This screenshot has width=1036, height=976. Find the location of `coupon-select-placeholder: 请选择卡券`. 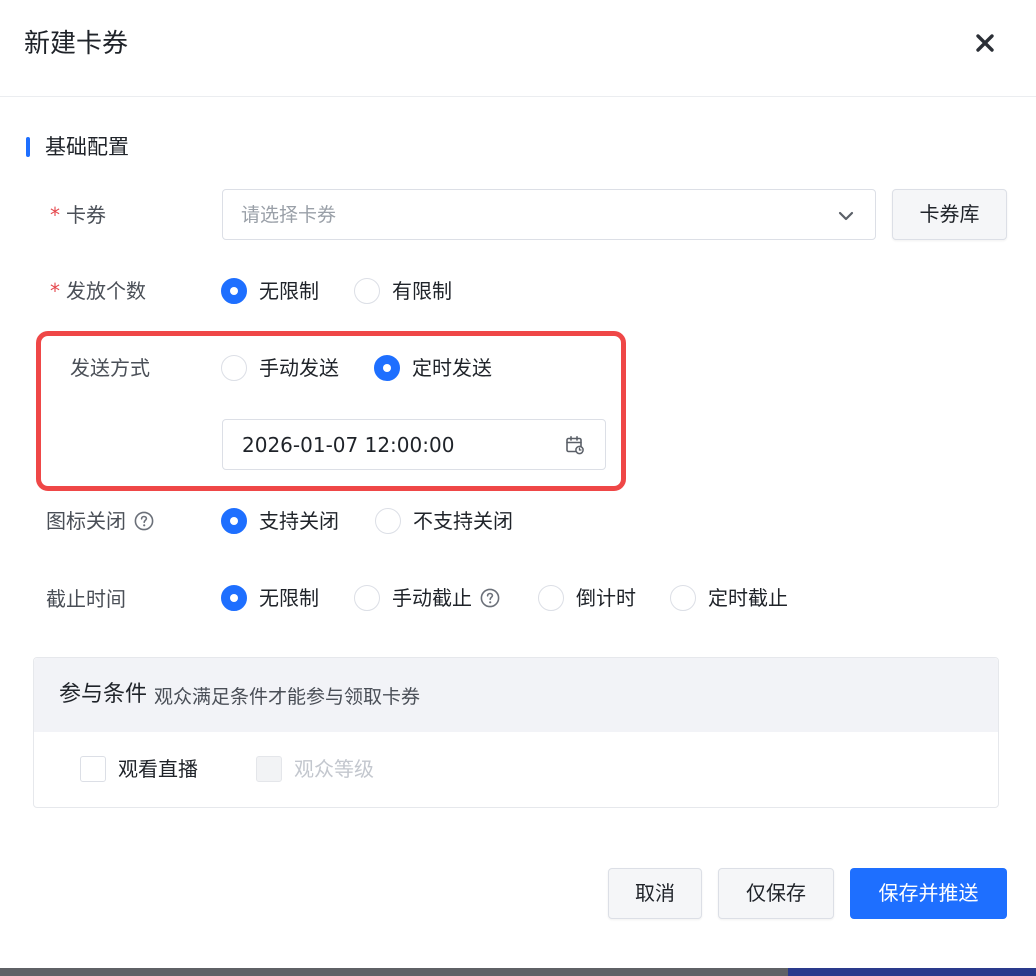

coupon-select-placeholder: 请选择卡券 is located at coordinates (289, 215).